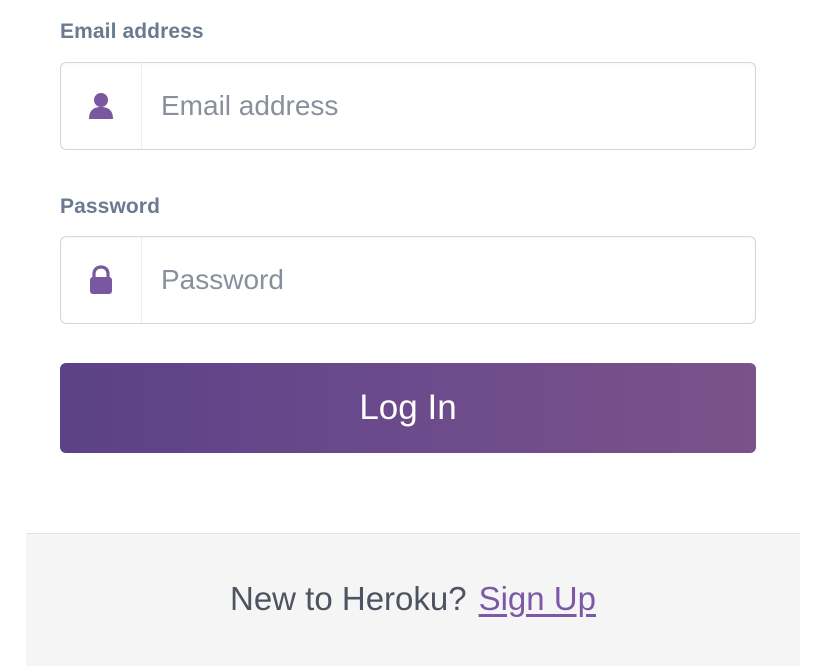  I want to click on signup-prompt-row: New to Heroku? Sign Up, so click(413, 599).